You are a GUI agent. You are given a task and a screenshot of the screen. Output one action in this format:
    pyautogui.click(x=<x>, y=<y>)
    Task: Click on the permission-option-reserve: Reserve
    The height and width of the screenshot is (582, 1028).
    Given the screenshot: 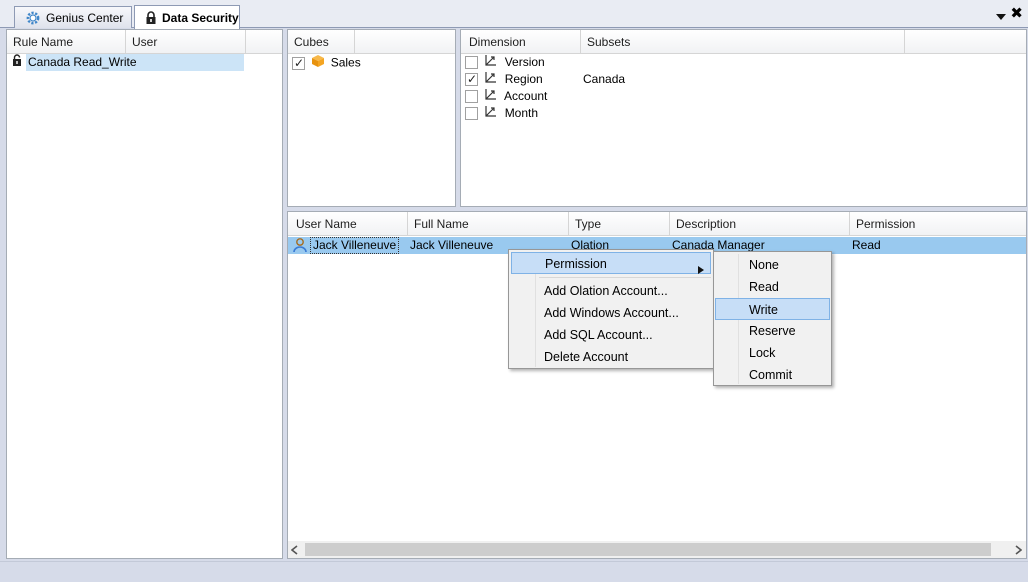 What is the action you would take?
    pyautogui.click(x=773, y=331)
    